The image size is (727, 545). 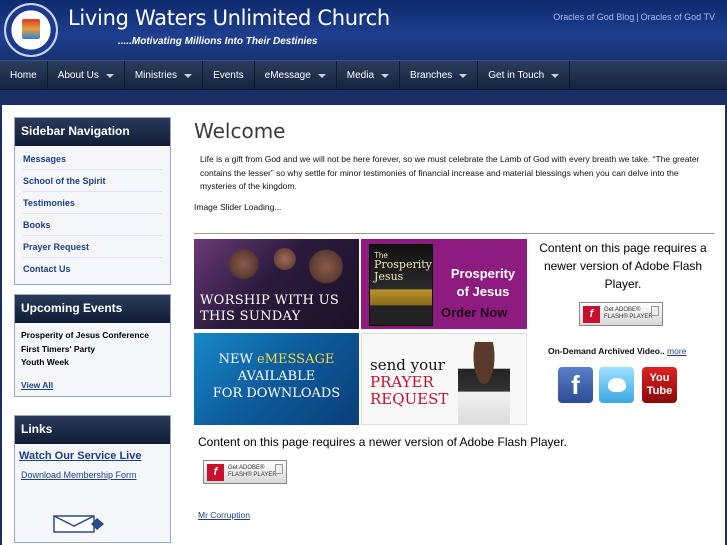 I want to click on nav-ministries: Ministries, so click(x=164, y=75).